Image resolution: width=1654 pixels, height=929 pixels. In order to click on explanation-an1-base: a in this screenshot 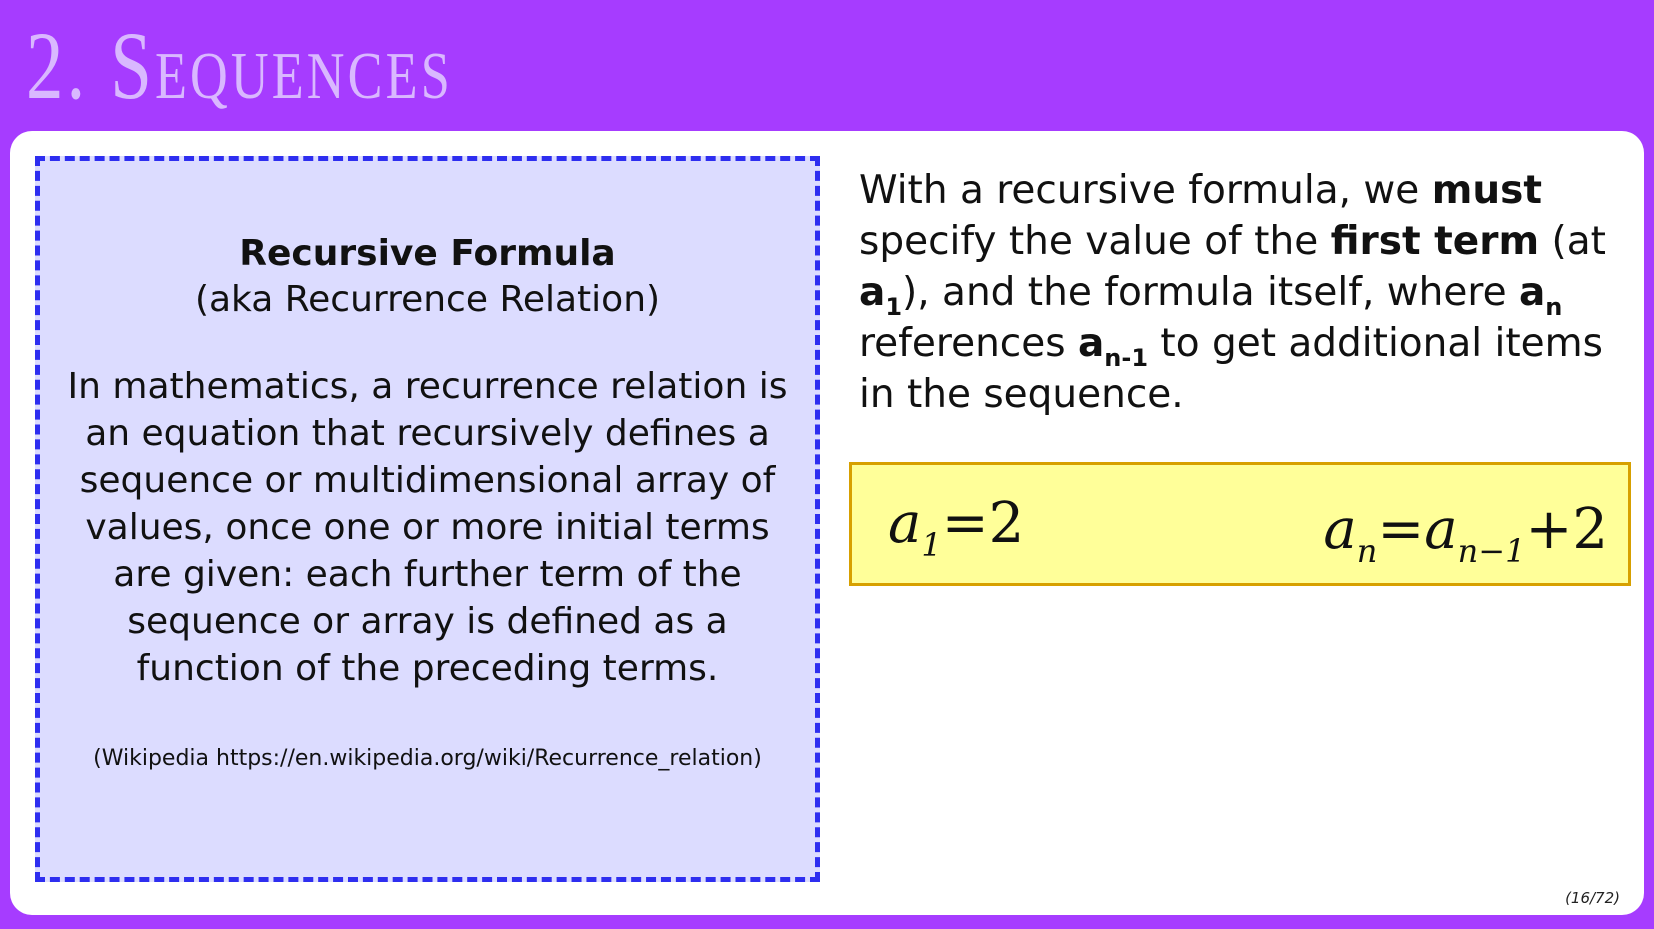, I will do `click(1091, 343)`.